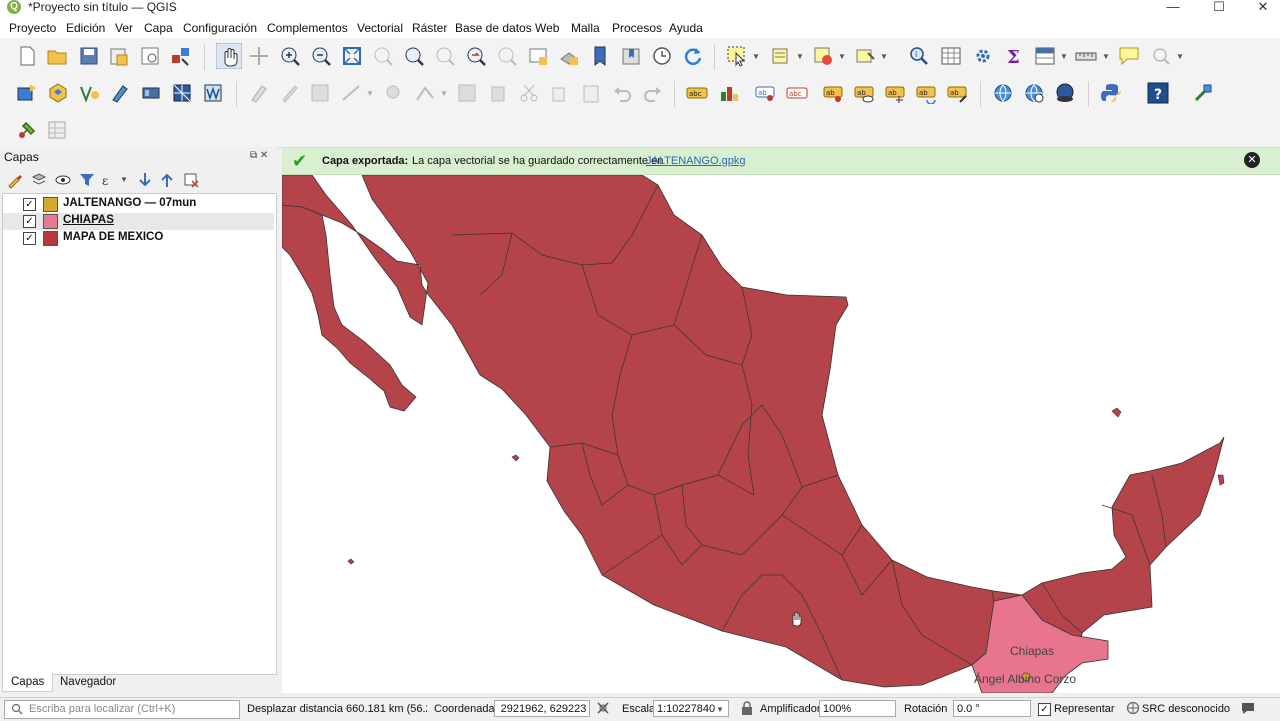 This screenshot has width=1280, height=721. I want to click on select-features-icon, so click(737, 56).